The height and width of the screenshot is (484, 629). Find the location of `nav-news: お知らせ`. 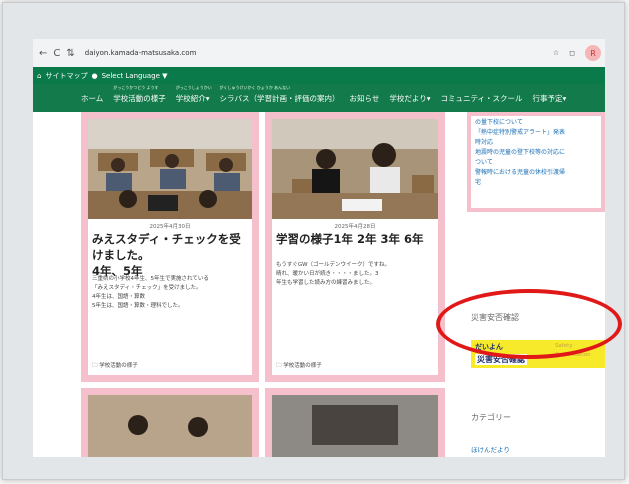

nav-news: お知らせ is located at coordinates (364, 98).